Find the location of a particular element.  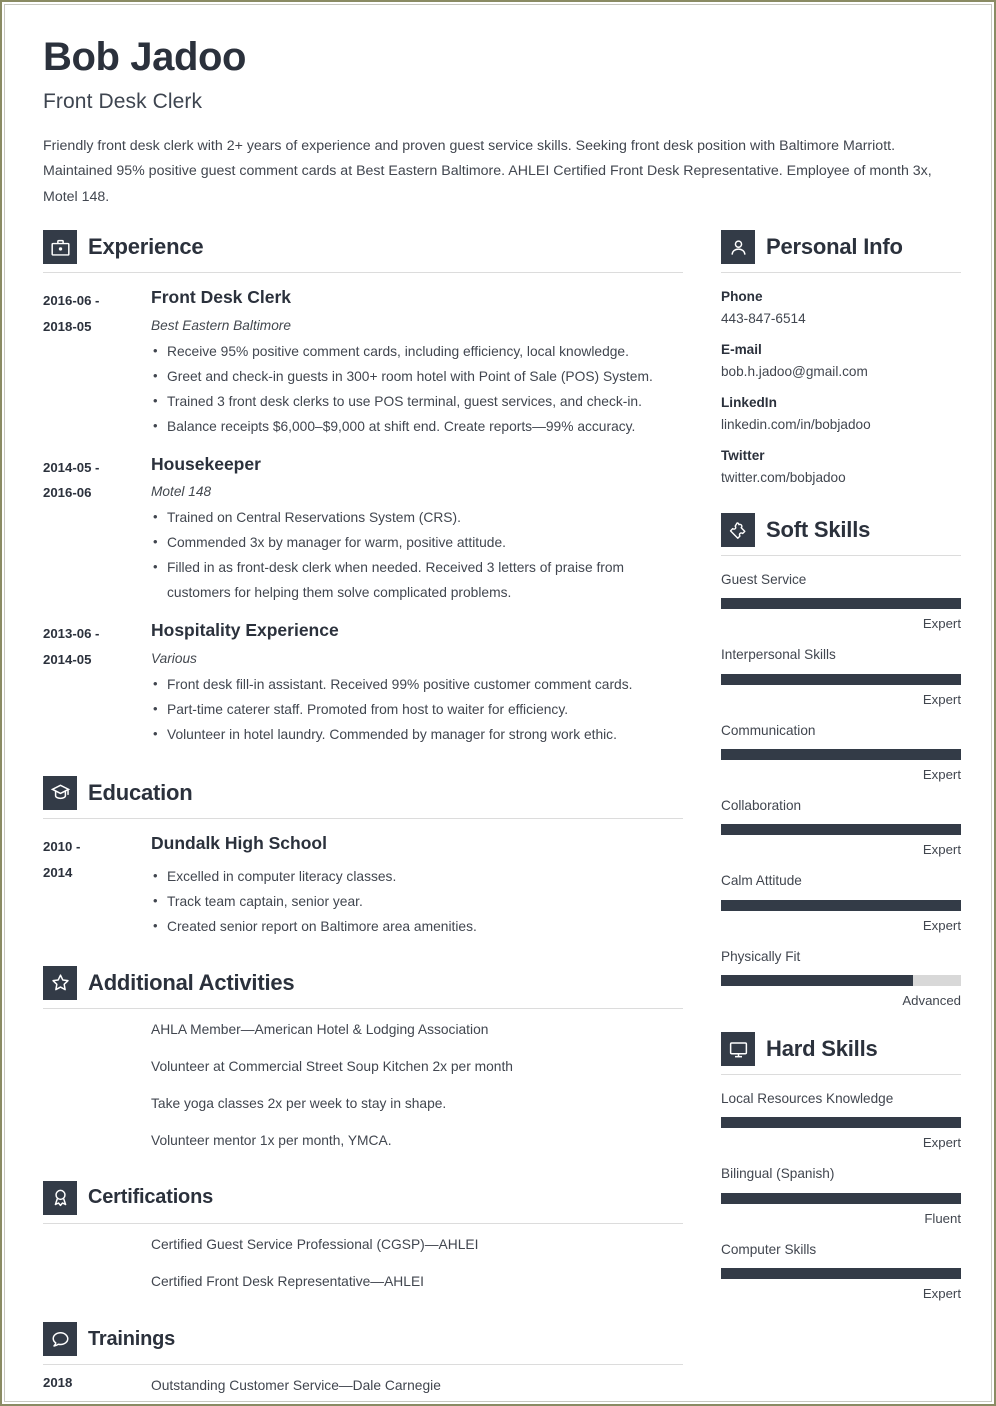

entry-date-to: 2014-05 is located at coordinates (67, 660).